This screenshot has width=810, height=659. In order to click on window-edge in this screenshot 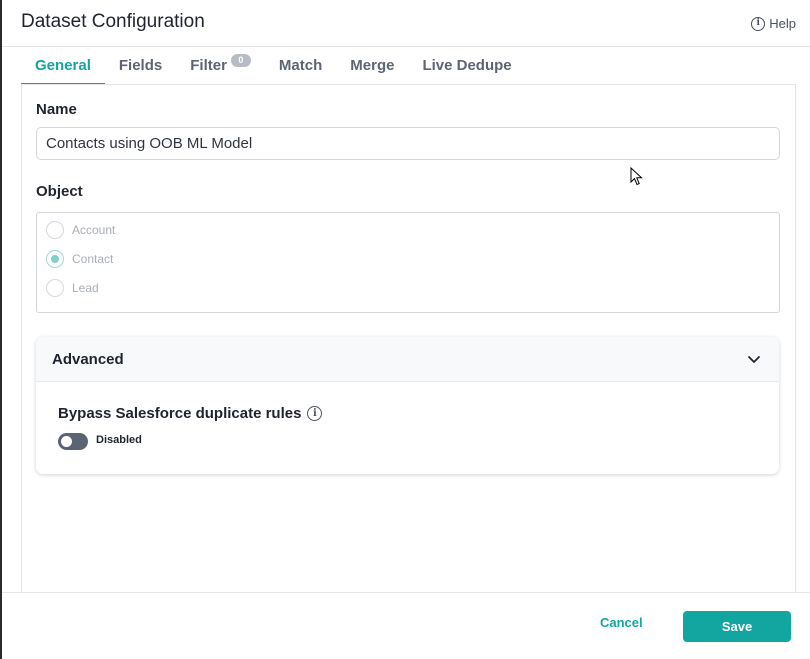, I will do `click(1, 329)`.